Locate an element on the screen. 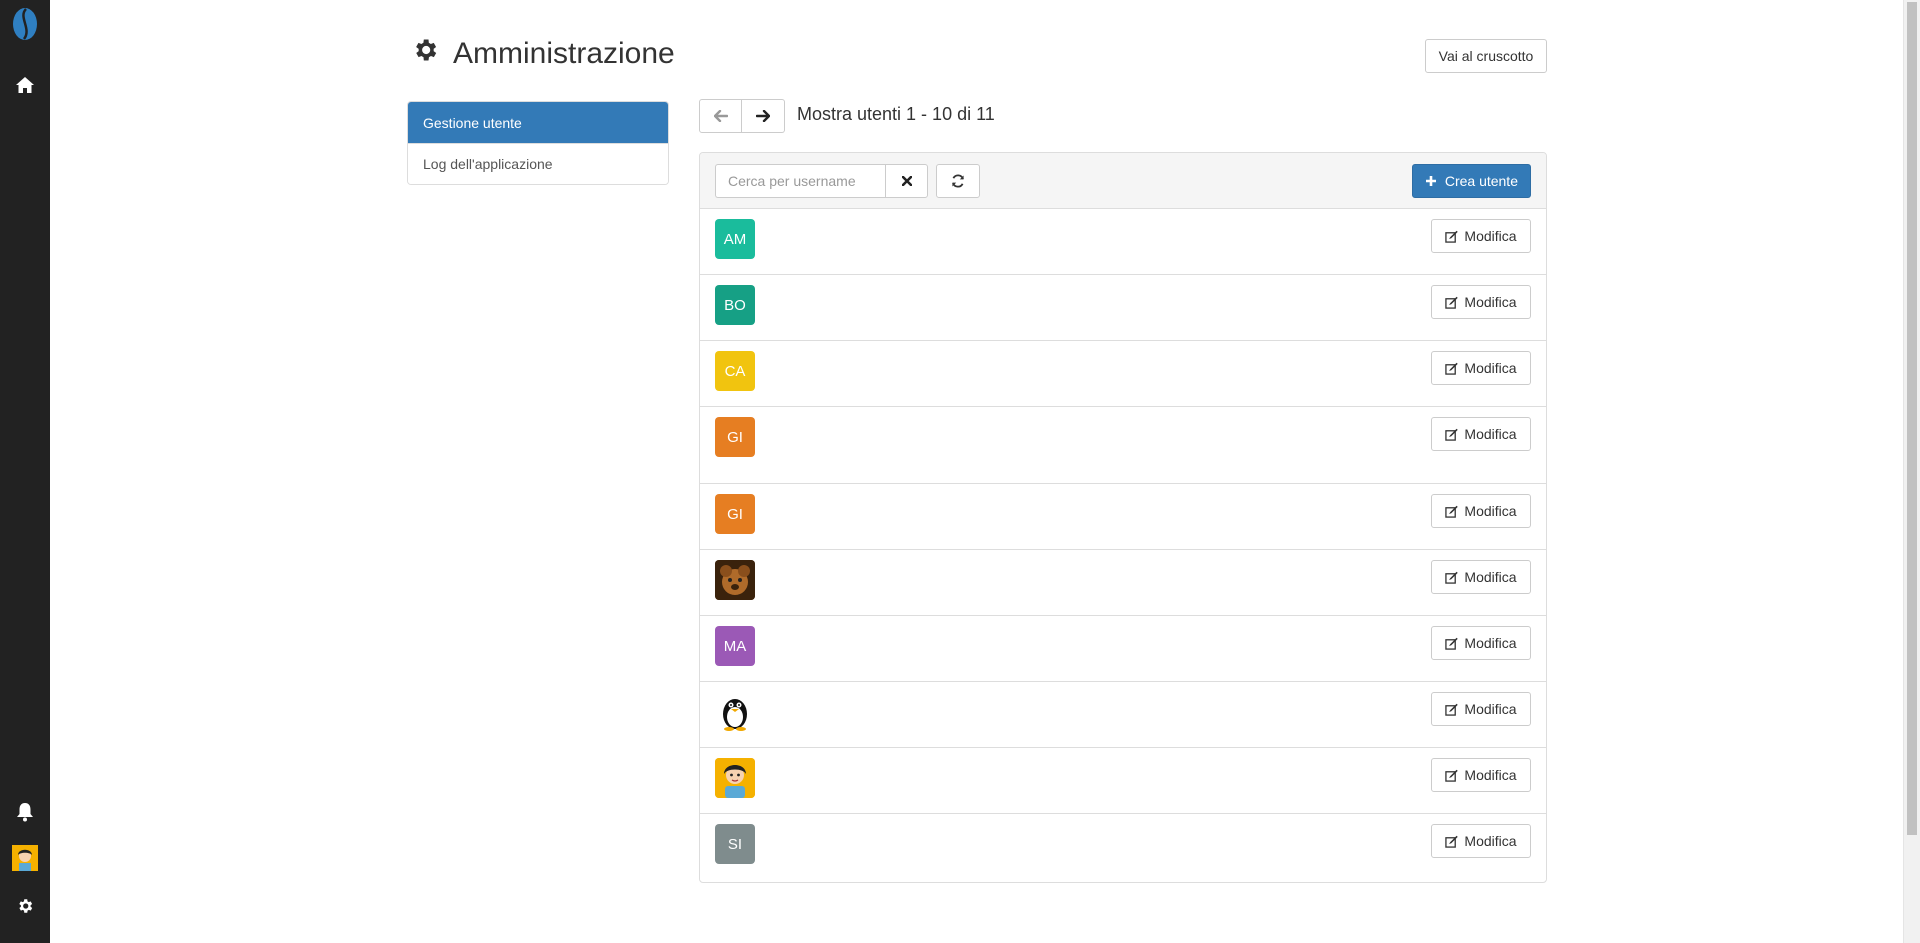 The image size is (1920, 943). refresh-button is located at coordinates (958, 181).